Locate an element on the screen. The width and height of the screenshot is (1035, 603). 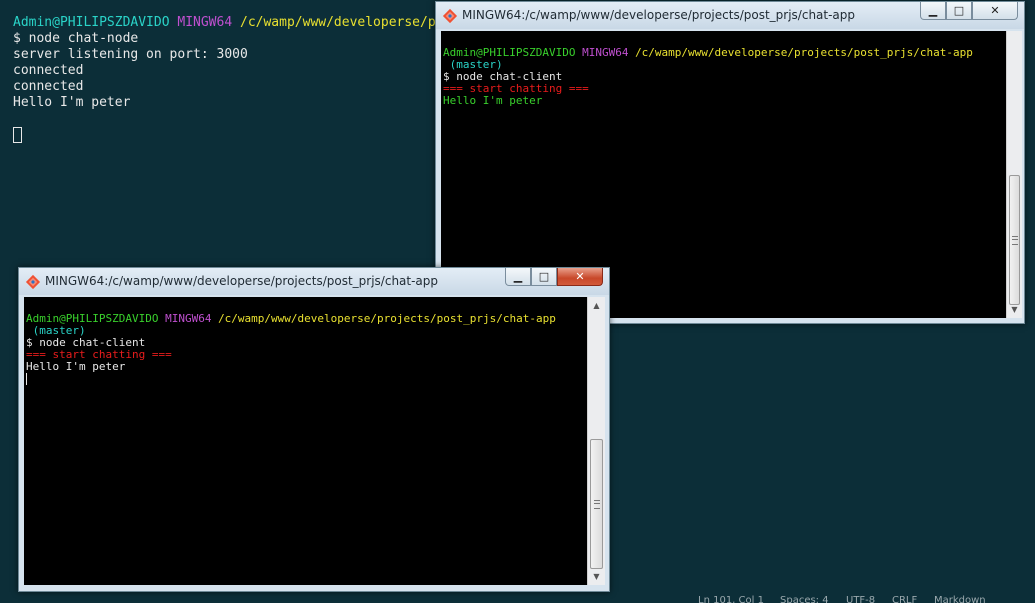
vertical-scrollbar: ▲ ▼ is located at coordinates (596, 441).